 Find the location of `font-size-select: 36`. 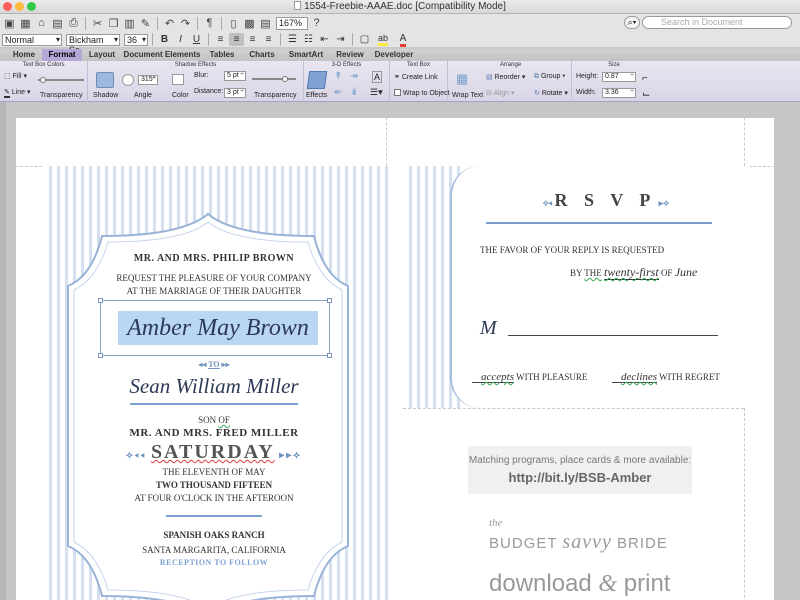

font-size-select: 36 is located at coordinates (136, 39).